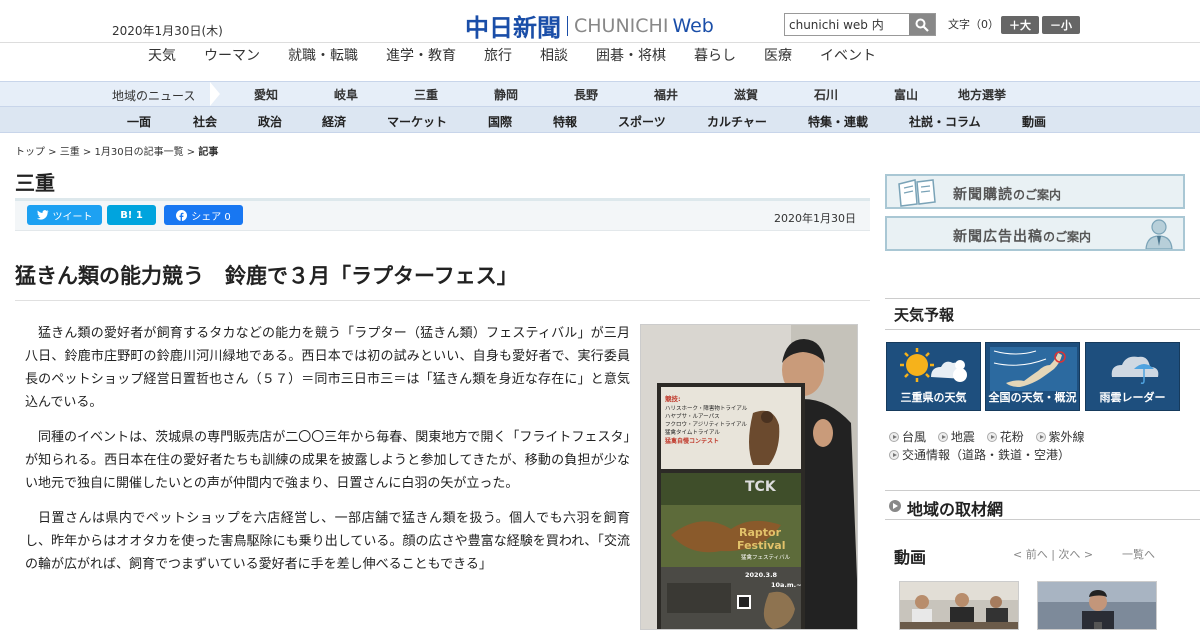 The image size is (1200, 630). What do you see at coordinates (706, 424) in the screenshot?
I see `poster-event: フクロウ・アジリティトライアル` at bounding box center [706, 424].